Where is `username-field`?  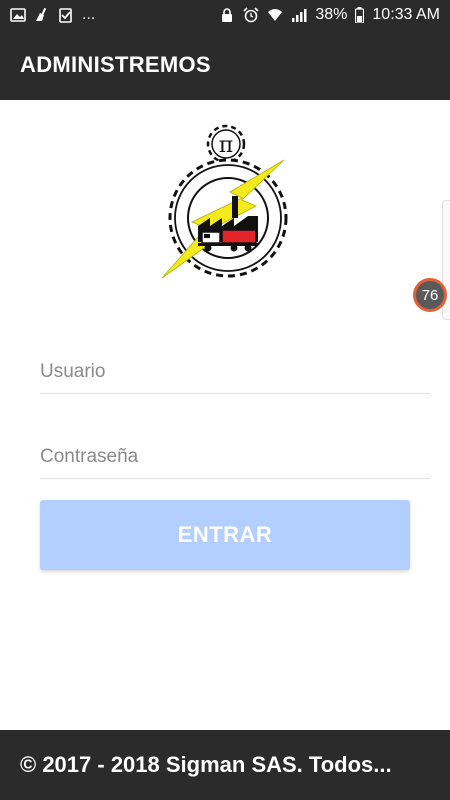 username-field is located at coordinates (235, 376).